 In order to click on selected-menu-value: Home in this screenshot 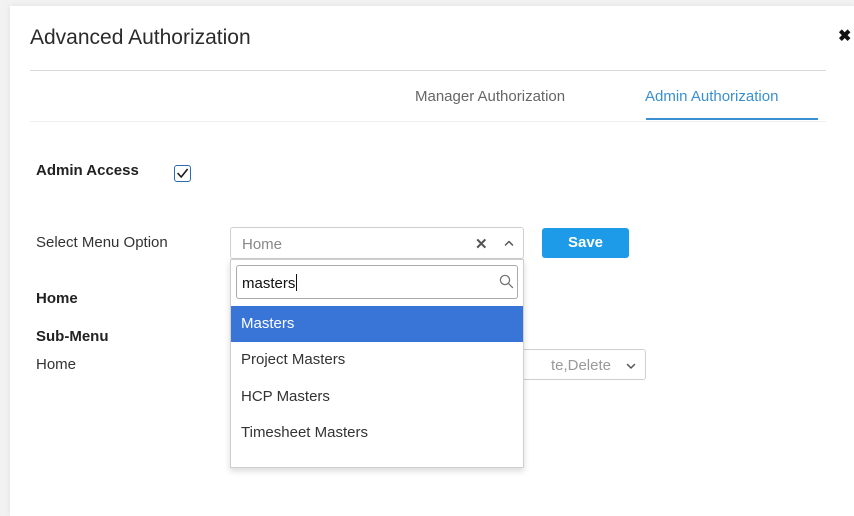, I will do `click(262, 244)`.